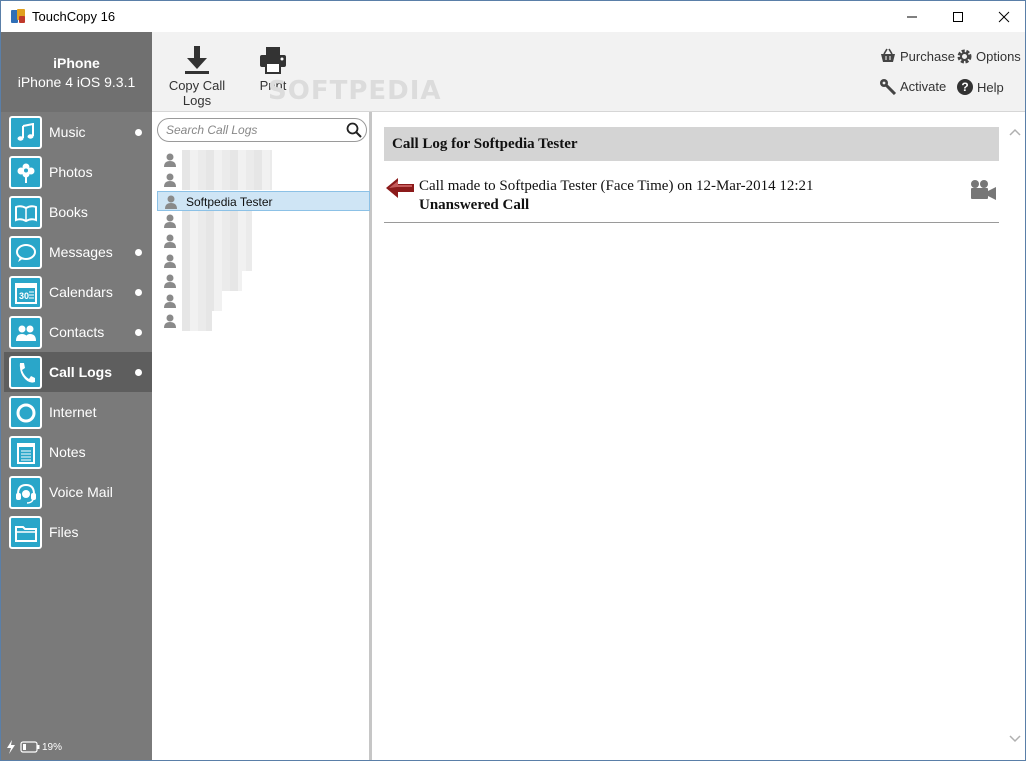 The height and width of the screenshot is (761, 1026). I want to click on activate-label: Activate, so click(923, 86).